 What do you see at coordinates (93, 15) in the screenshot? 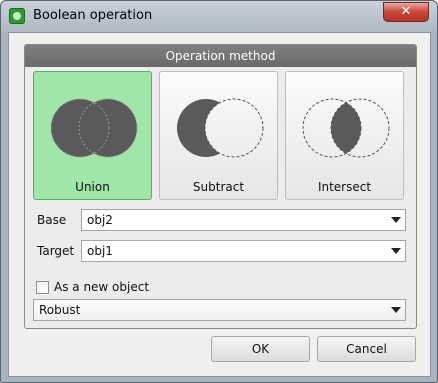
I see `window-title: Boolean operation` at bounding box center [93, 15].